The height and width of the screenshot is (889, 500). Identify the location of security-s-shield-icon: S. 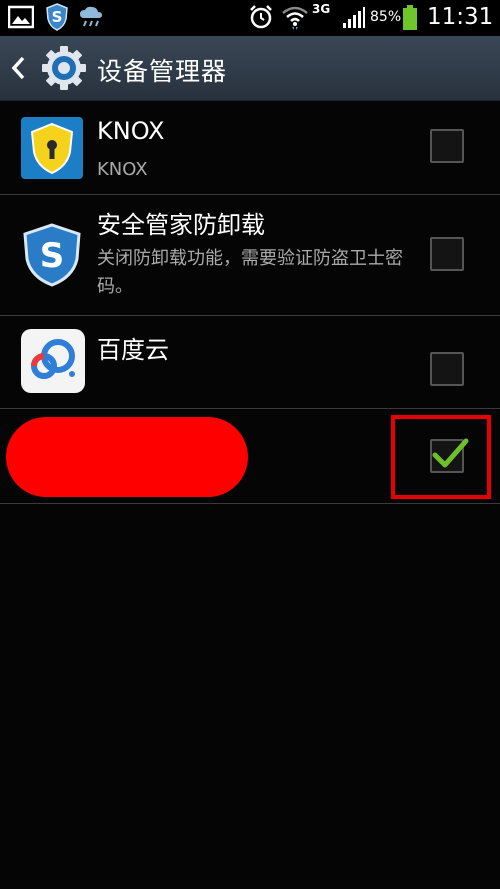
(52, 257).